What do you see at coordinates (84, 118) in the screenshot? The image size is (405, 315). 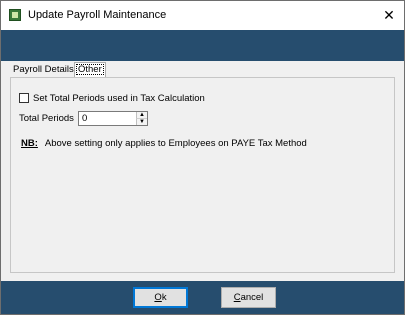 I see `total-periods-value: 0` at bounding box center [84, 118].